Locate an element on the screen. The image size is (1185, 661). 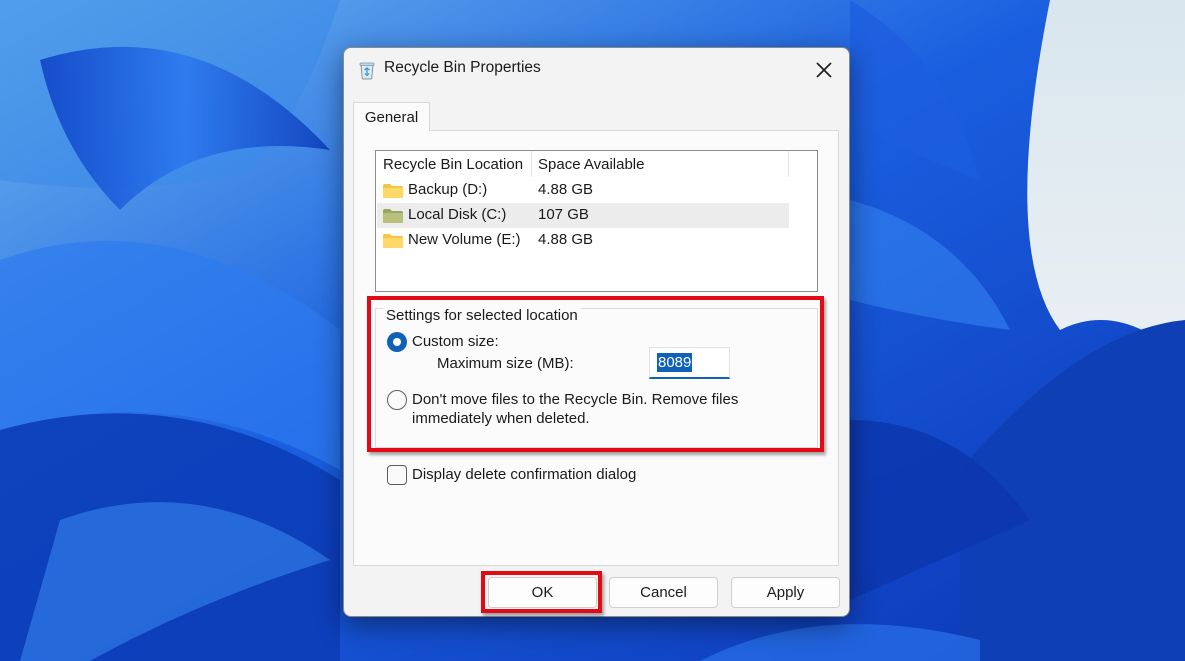
dialog-title: Recycle Bin Properties is located at coordinates (462, 67).